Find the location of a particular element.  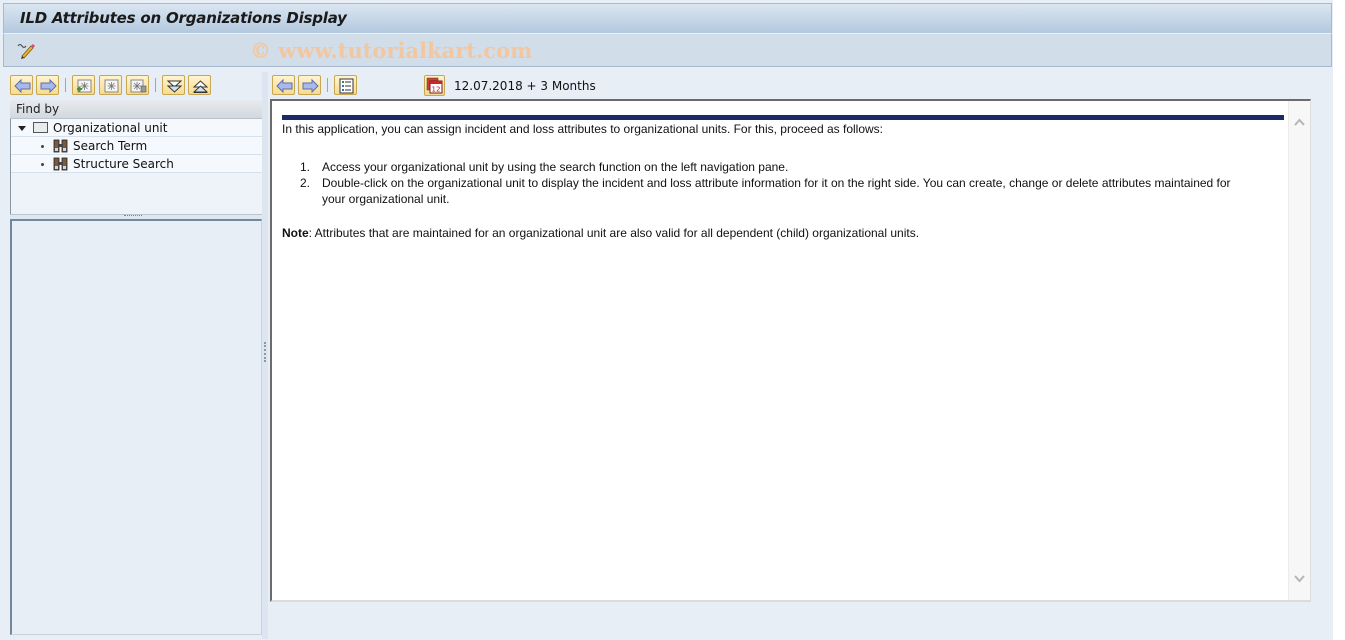

step-number: 2. is located at coordinates (305, 183).